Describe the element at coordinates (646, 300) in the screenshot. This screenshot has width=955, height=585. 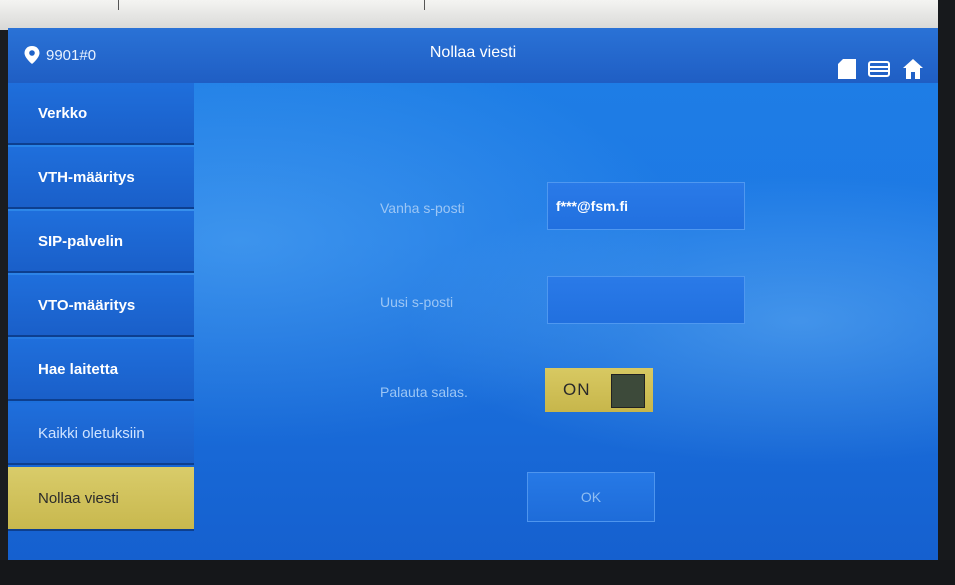
I see `new-email-field` at that location.